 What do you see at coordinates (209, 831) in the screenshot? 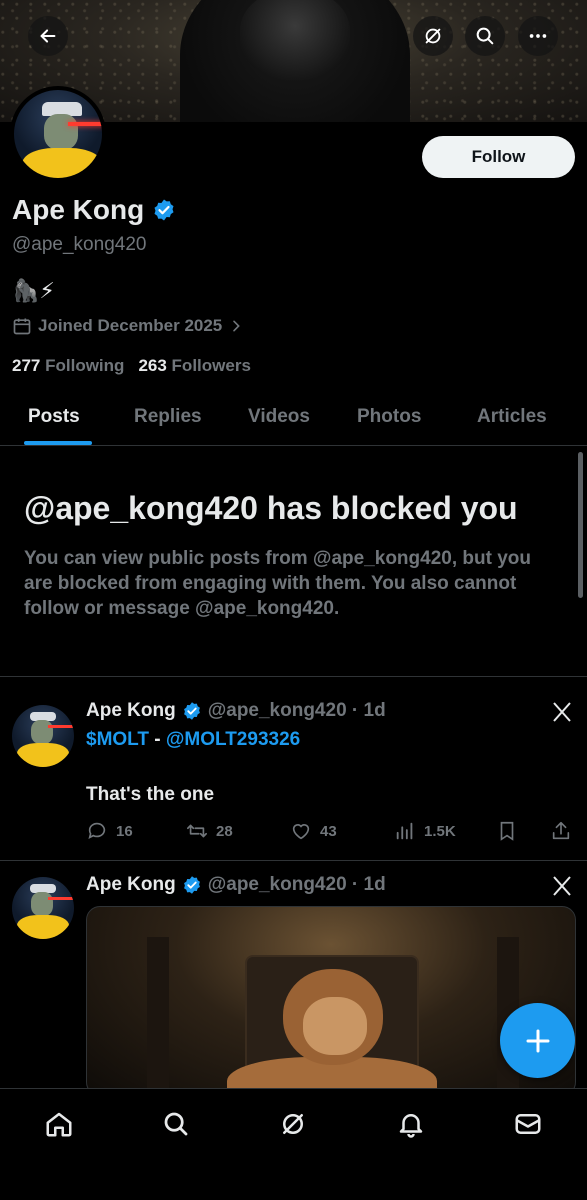
I see `repost-button: 28` at bounding box center [209, 831].